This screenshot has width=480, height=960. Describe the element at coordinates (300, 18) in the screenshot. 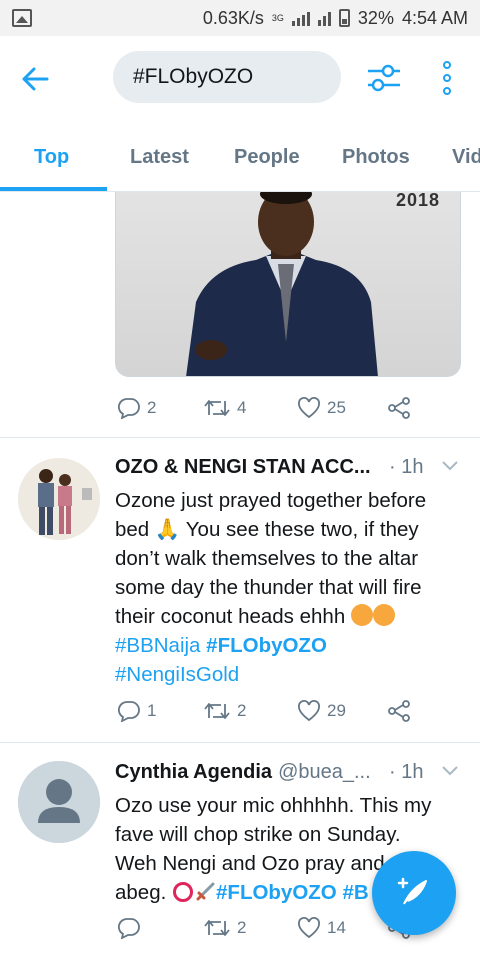

I see `signal-icon` at that location.